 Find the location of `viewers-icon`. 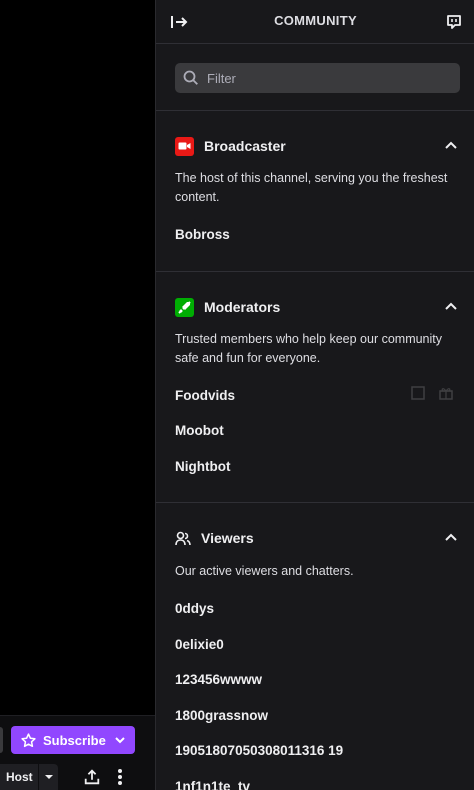

viewers-icon is located at coordinates (183, 538).